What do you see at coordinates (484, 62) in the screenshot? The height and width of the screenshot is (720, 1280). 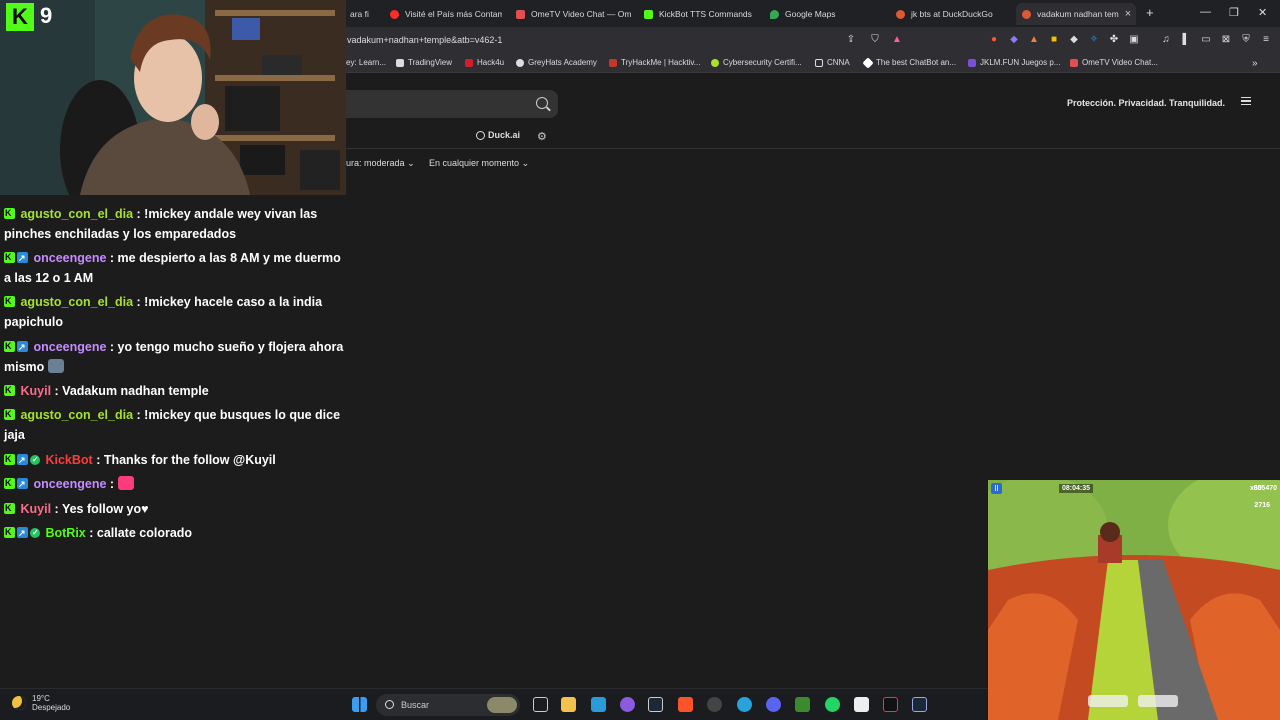 I see `bookmark: Hack4u` at bounding box center [484, 62].